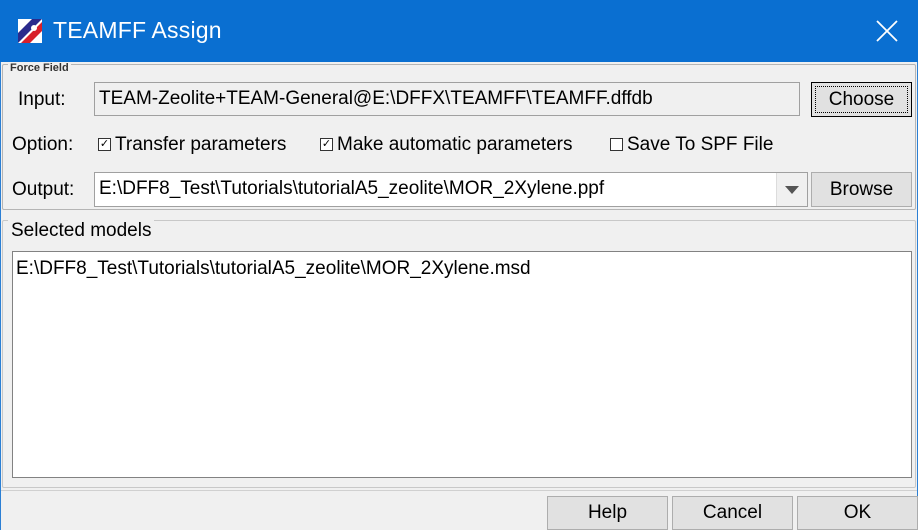  What do you see at coordinates (137, 30) in the screenshot?
I see `window-title: TEAMFF Assign` at bounding box center [137, 30].